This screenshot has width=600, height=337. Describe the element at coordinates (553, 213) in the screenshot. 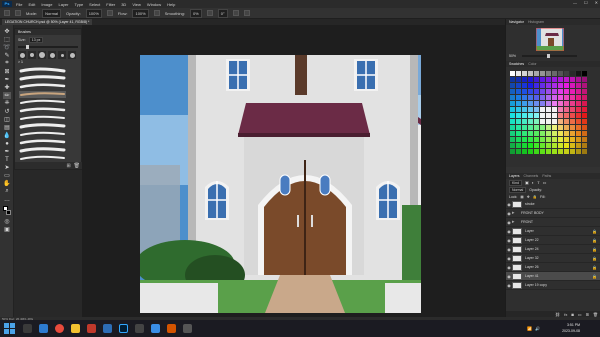

I see `layer-group-row: ◉ ▸ FRONT BODY` at that location.